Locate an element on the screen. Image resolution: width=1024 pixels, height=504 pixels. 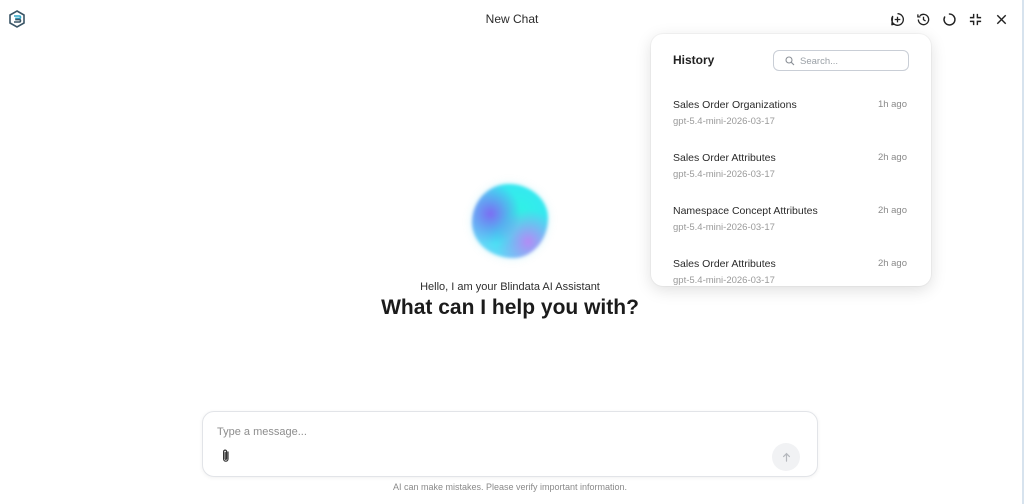
assistant-orb is located at coordinates (510, 221).